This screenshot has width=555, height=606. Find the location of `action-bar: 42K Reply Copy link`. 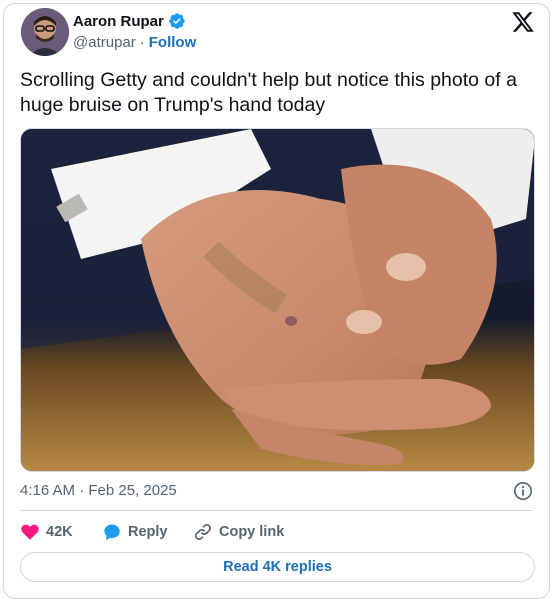

action-bar: 42K Reply Copy link is located at coordinates (152, 532).